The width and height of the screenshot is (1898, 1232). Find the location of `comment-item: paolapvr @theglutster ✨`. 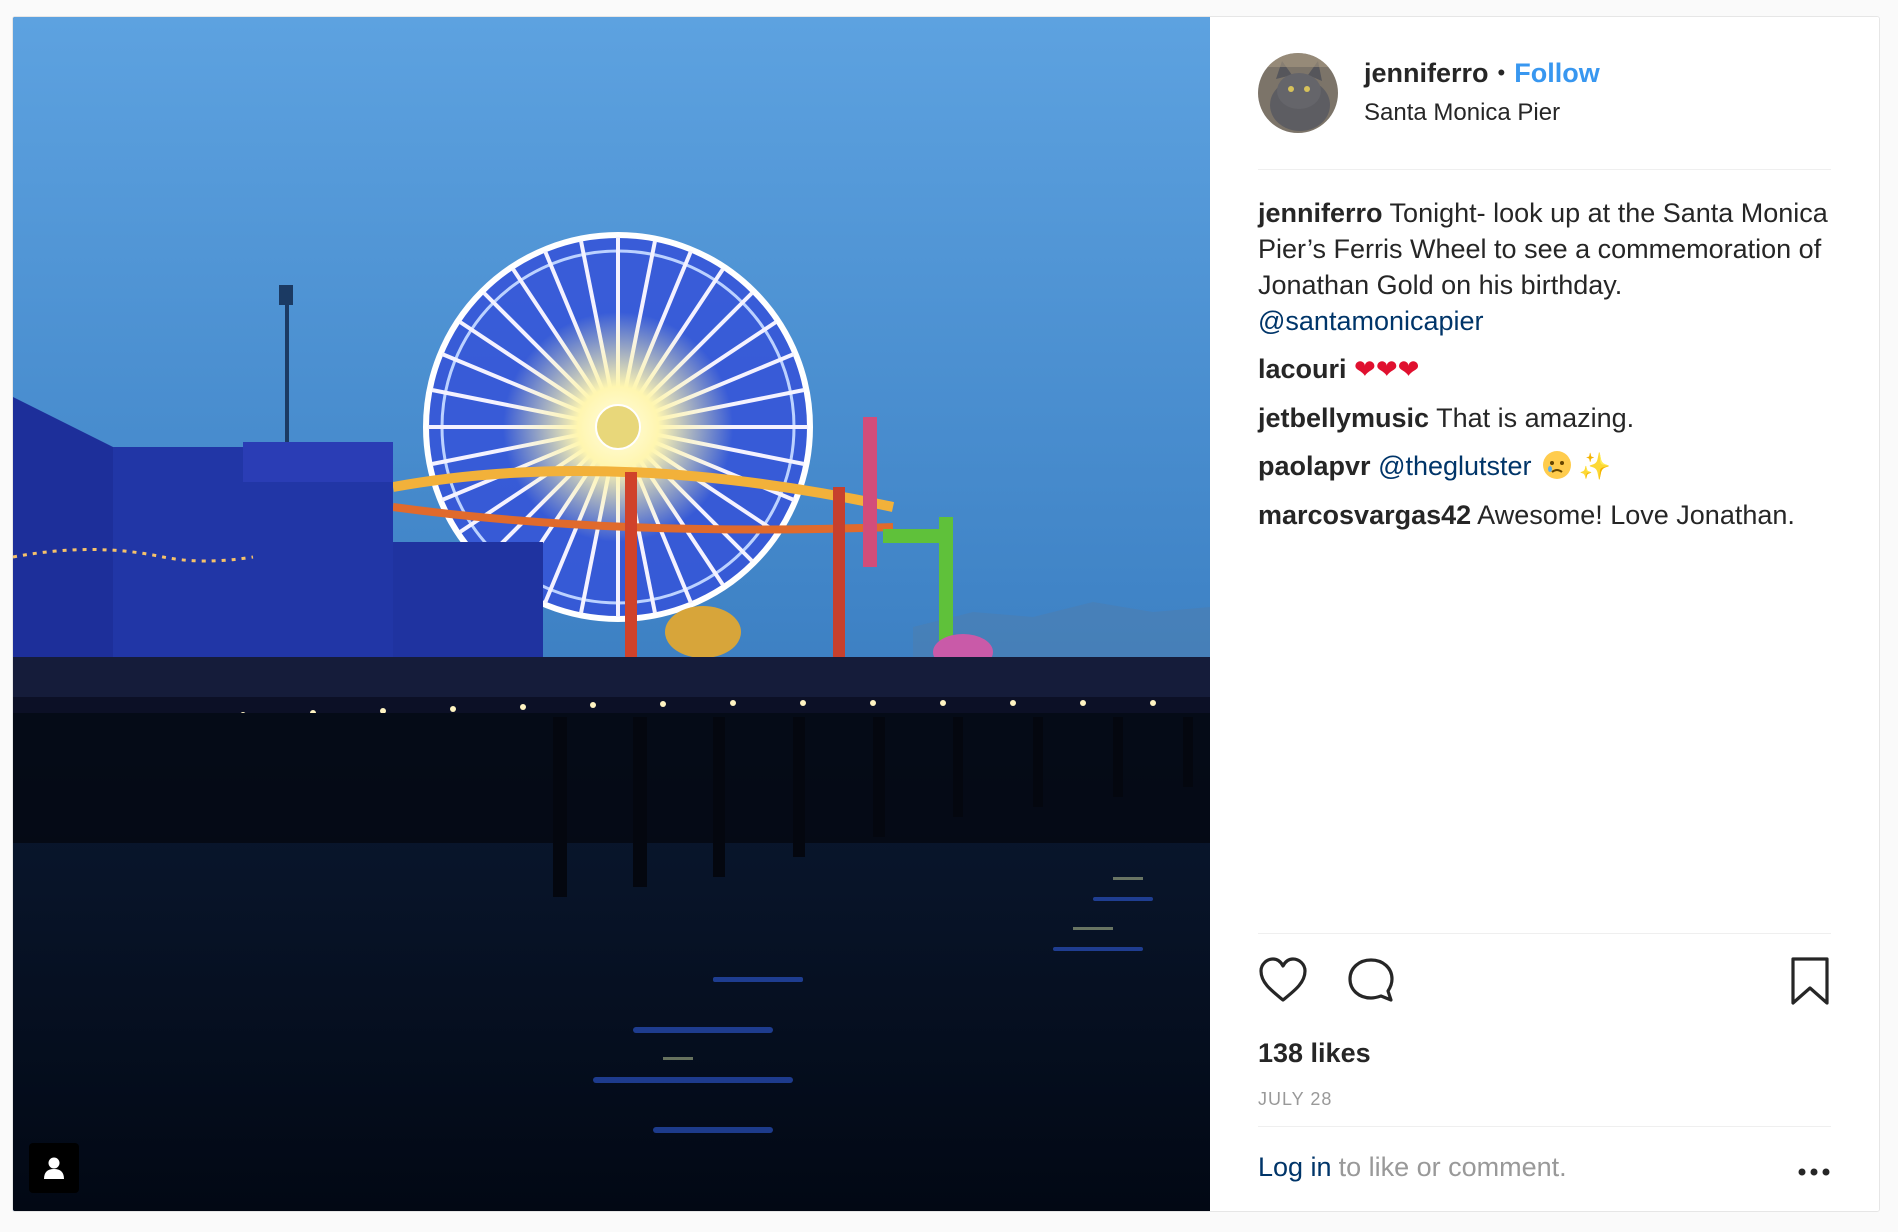

comment-item: paolapvr @theglutster ✨ is located at coordinates (1544, 466).